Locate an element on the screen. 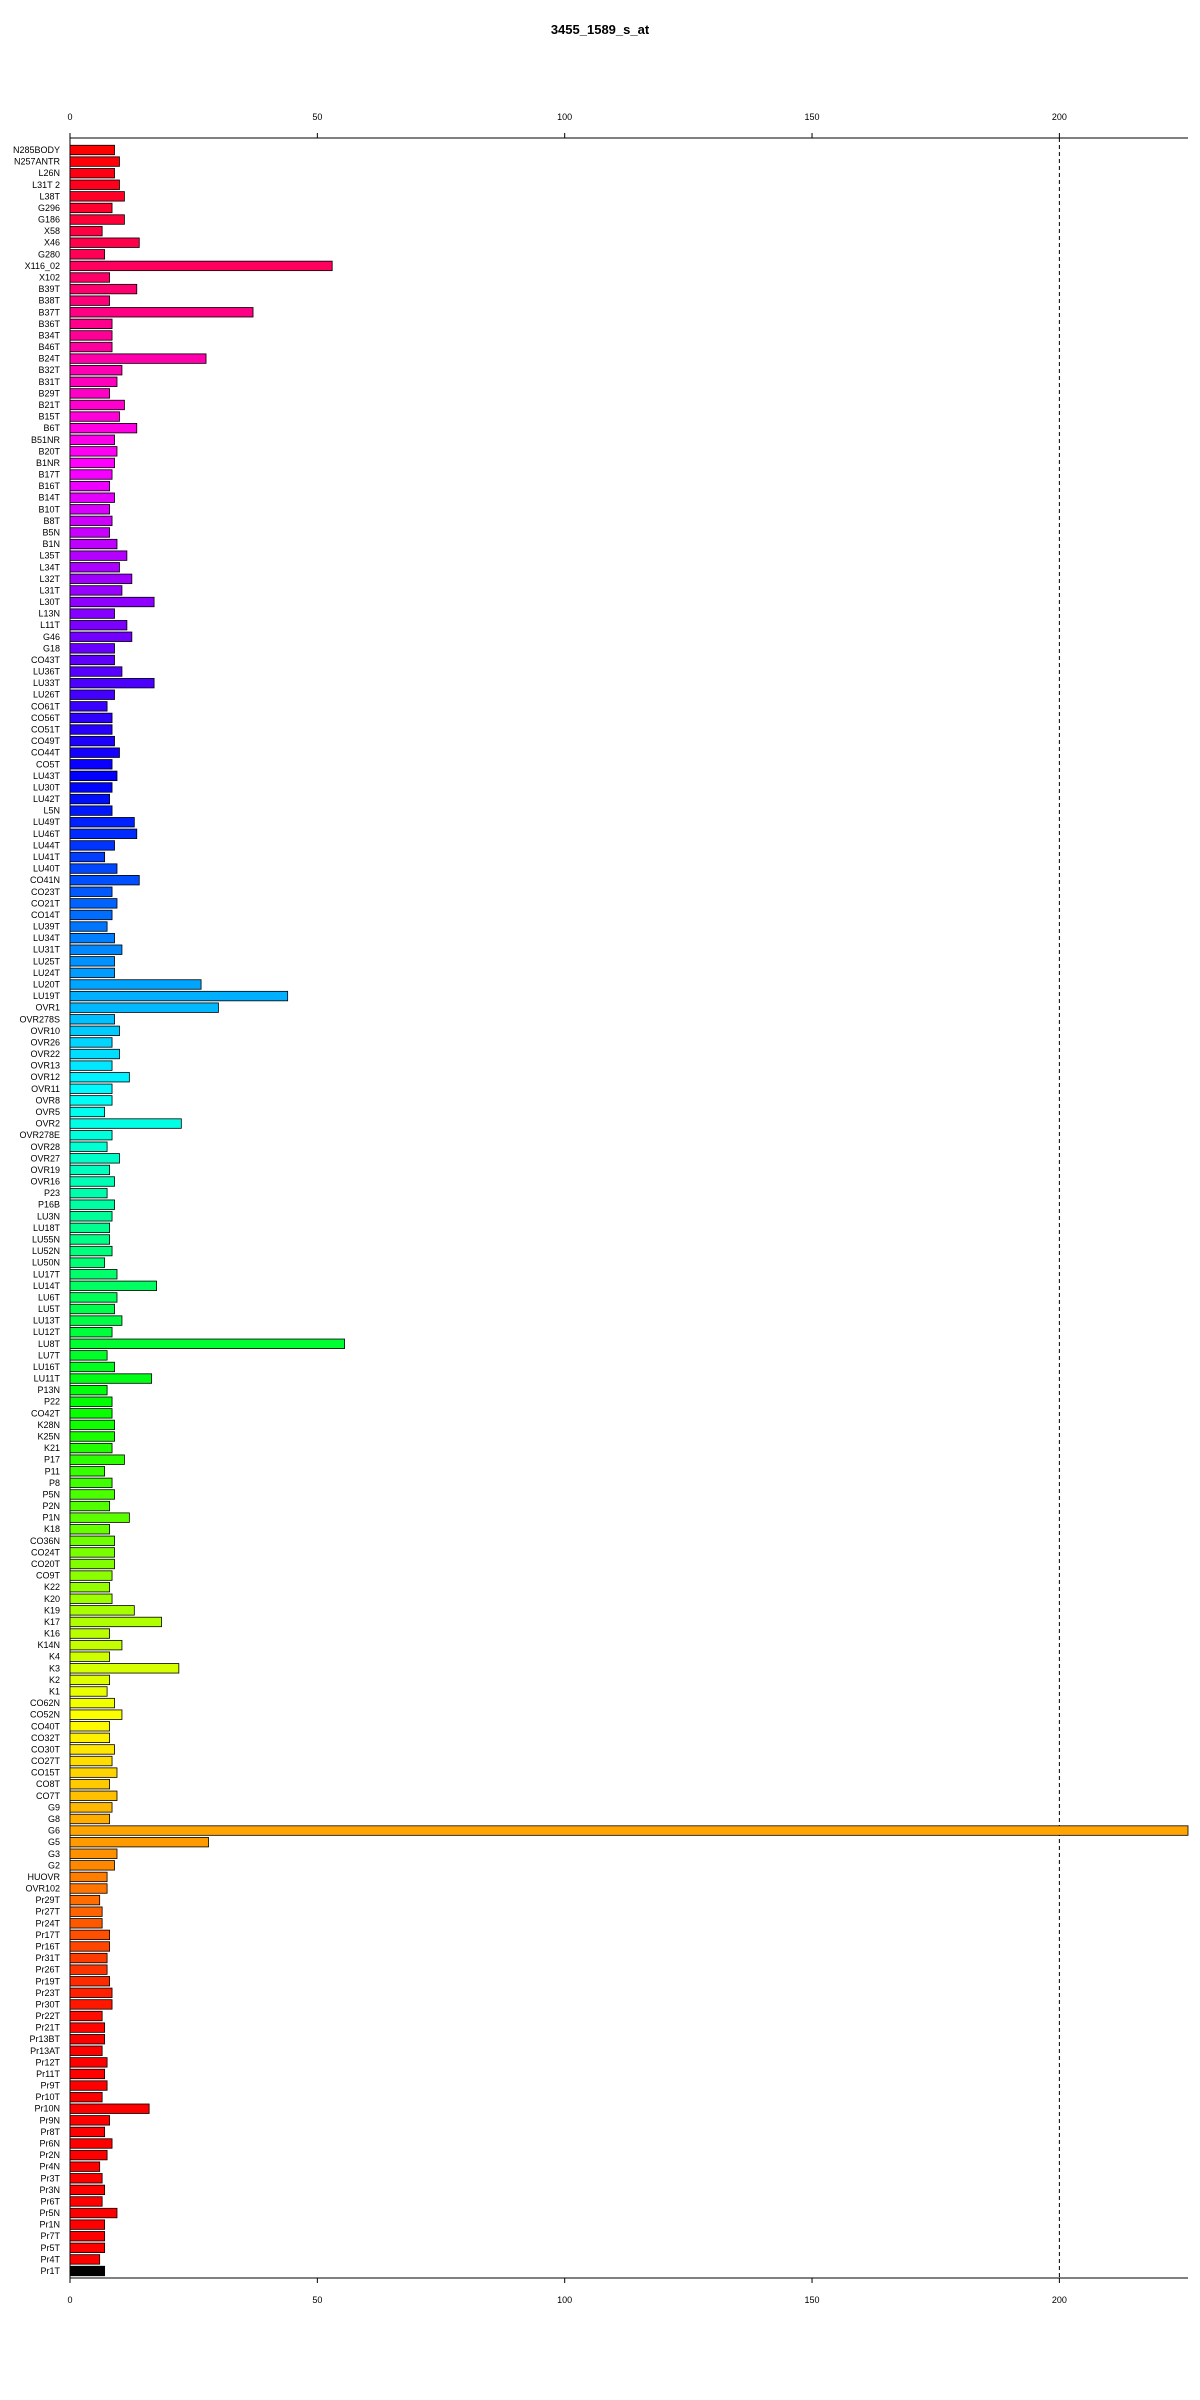 This screenshot has width=1200, height=2400. category-label: B31T is located at coordinates (49, 382).